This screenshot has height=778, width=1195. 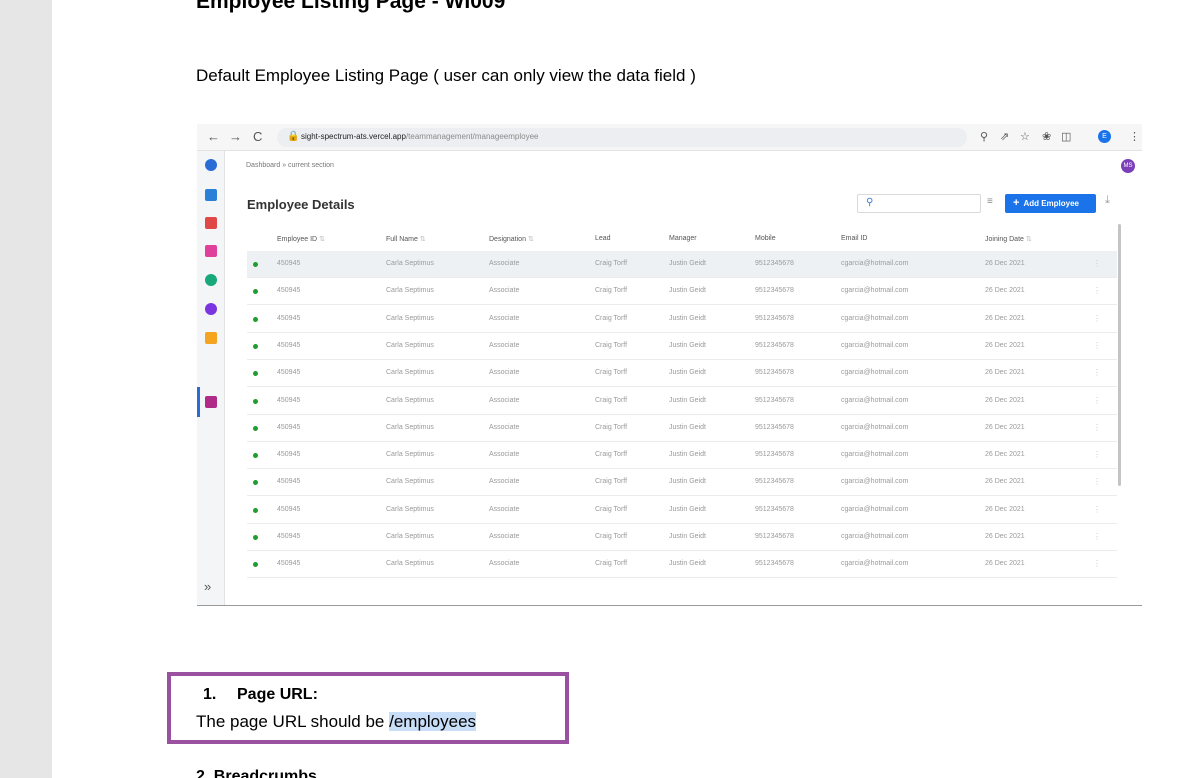 What do you see at coordinates (211, 280) in the screenshot?
I see `users-icon` at bounding box center [211, 280].